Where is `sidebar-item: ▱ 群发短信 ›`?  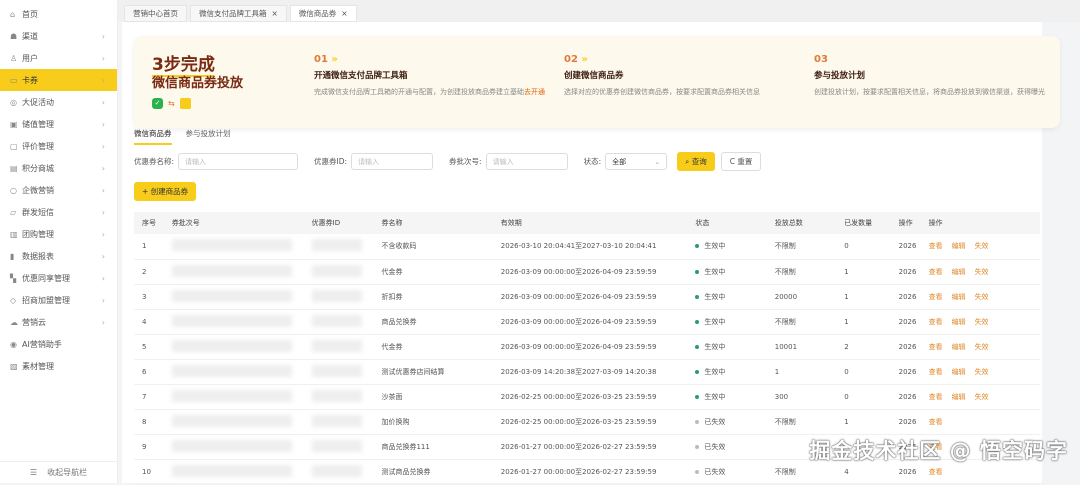
sidebar-item: ▱ 群发短信 › is located at coordinates (58, 212).